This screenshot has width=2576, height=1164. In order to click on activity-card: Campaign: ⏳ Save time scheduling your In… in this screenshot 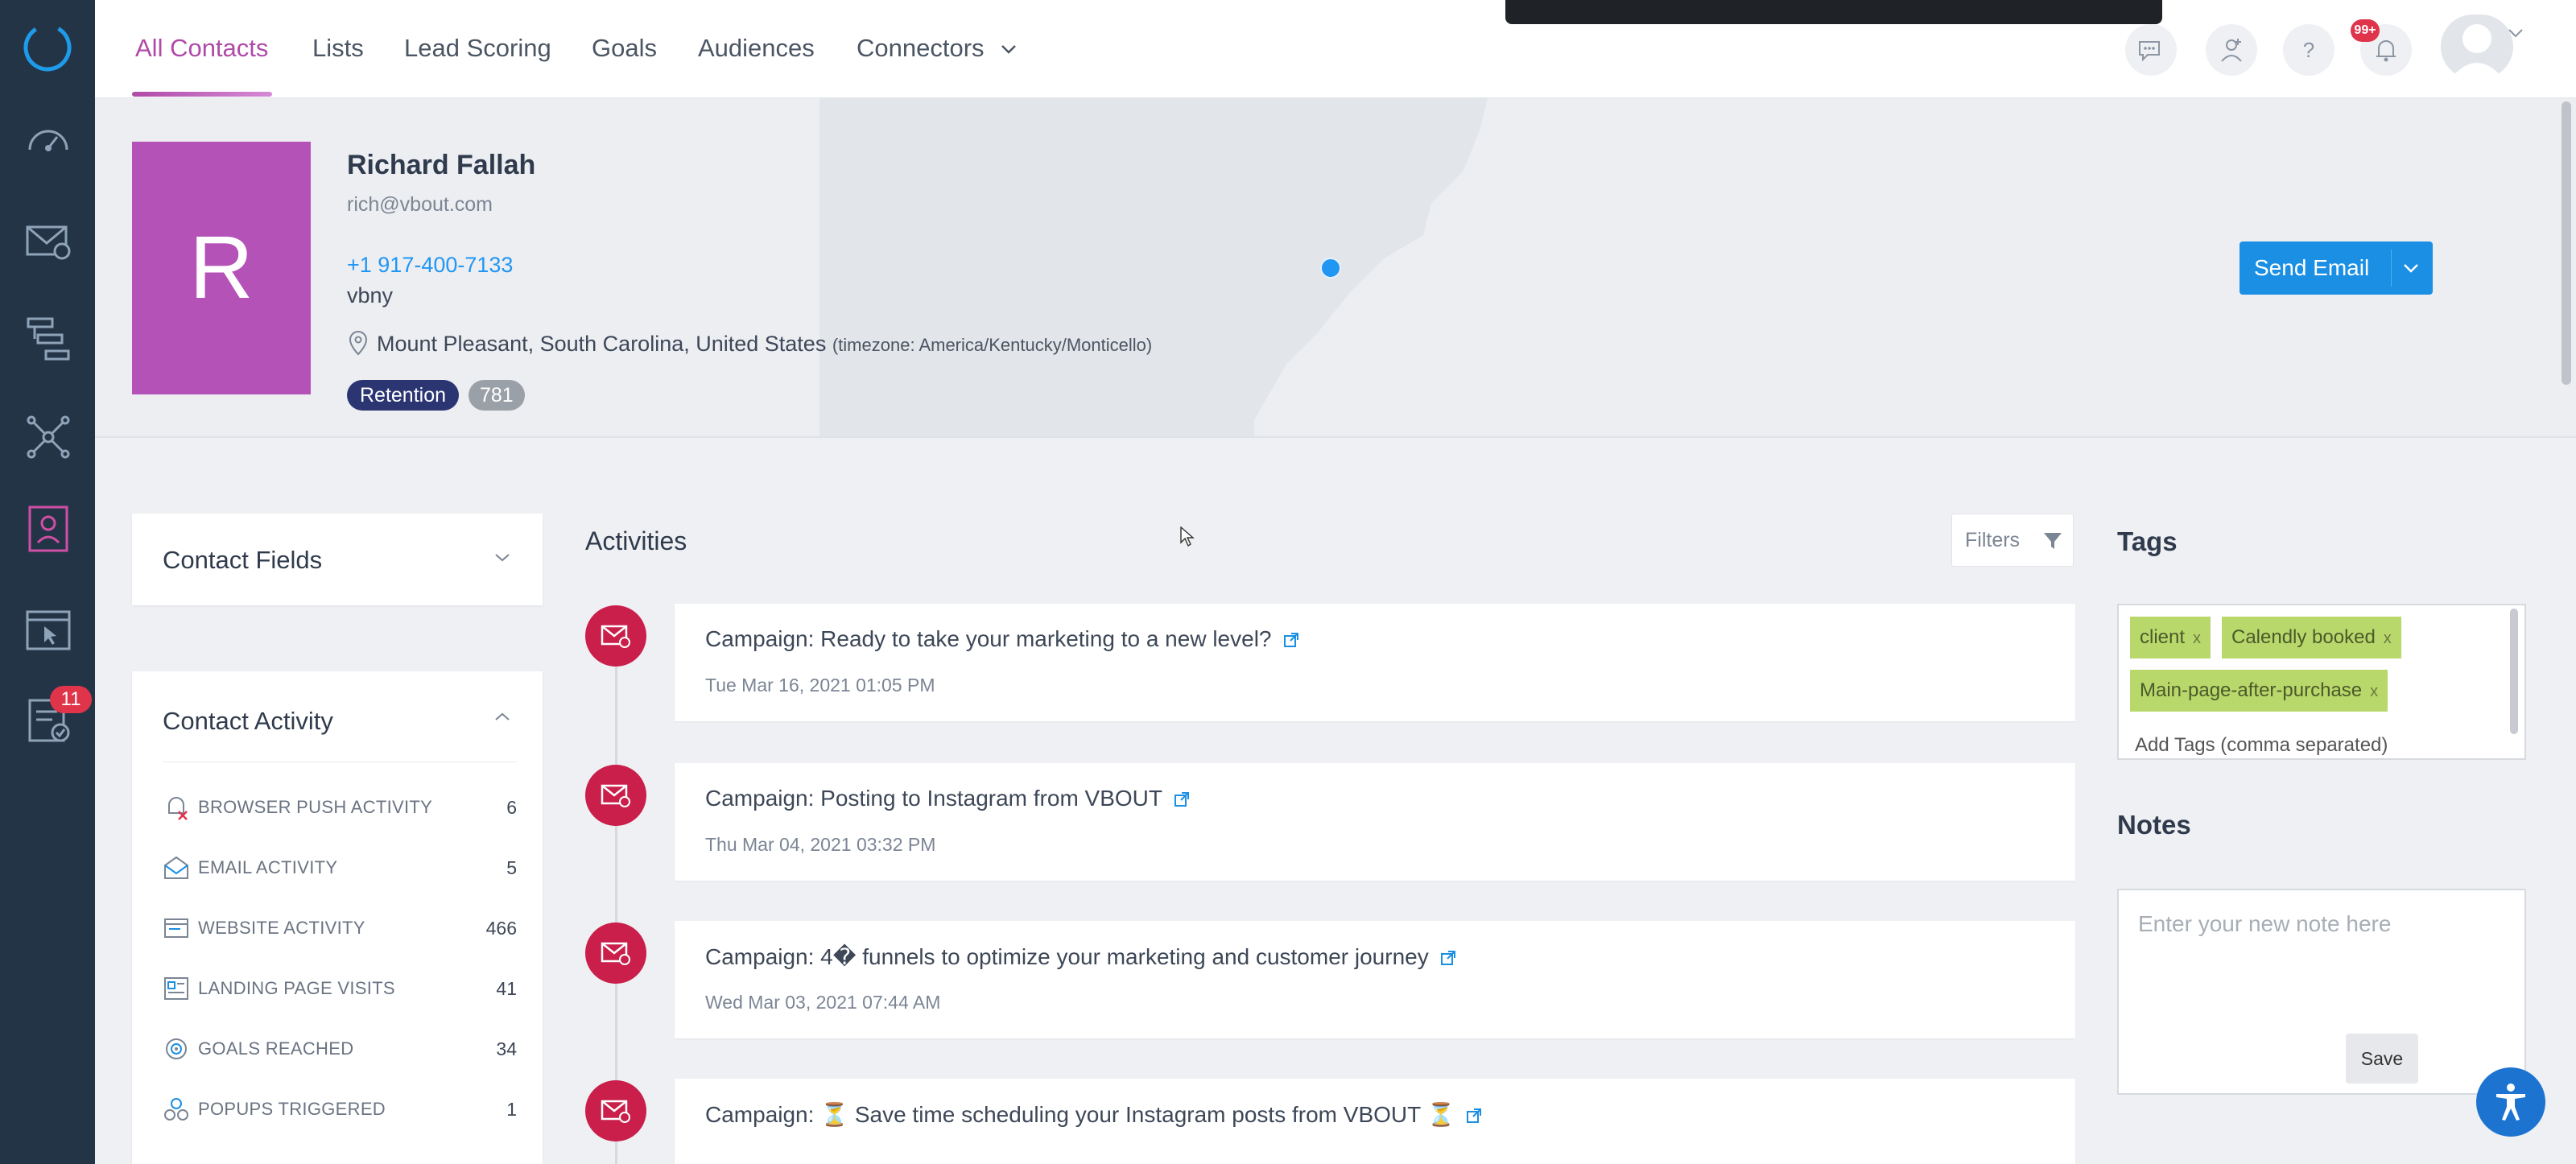, I will do `click(1375, 1121)`.